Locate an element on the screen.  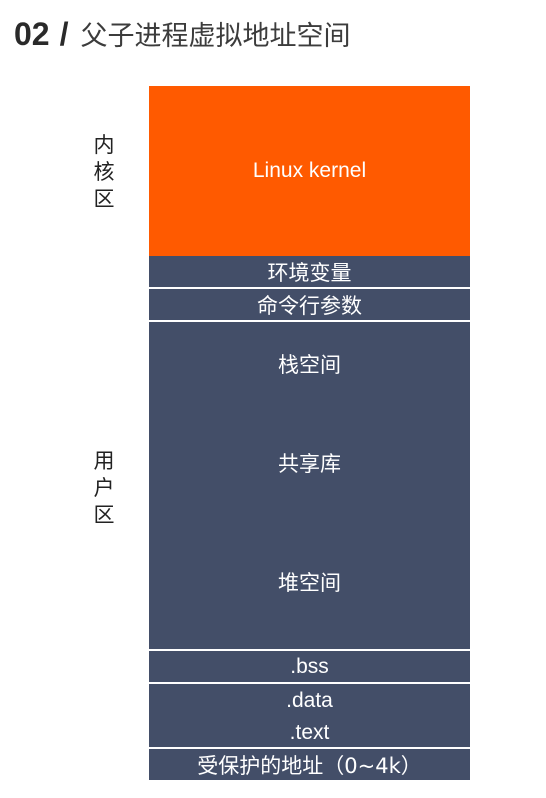
user-area-char-2: 户 is located at coordinates (104, 488).